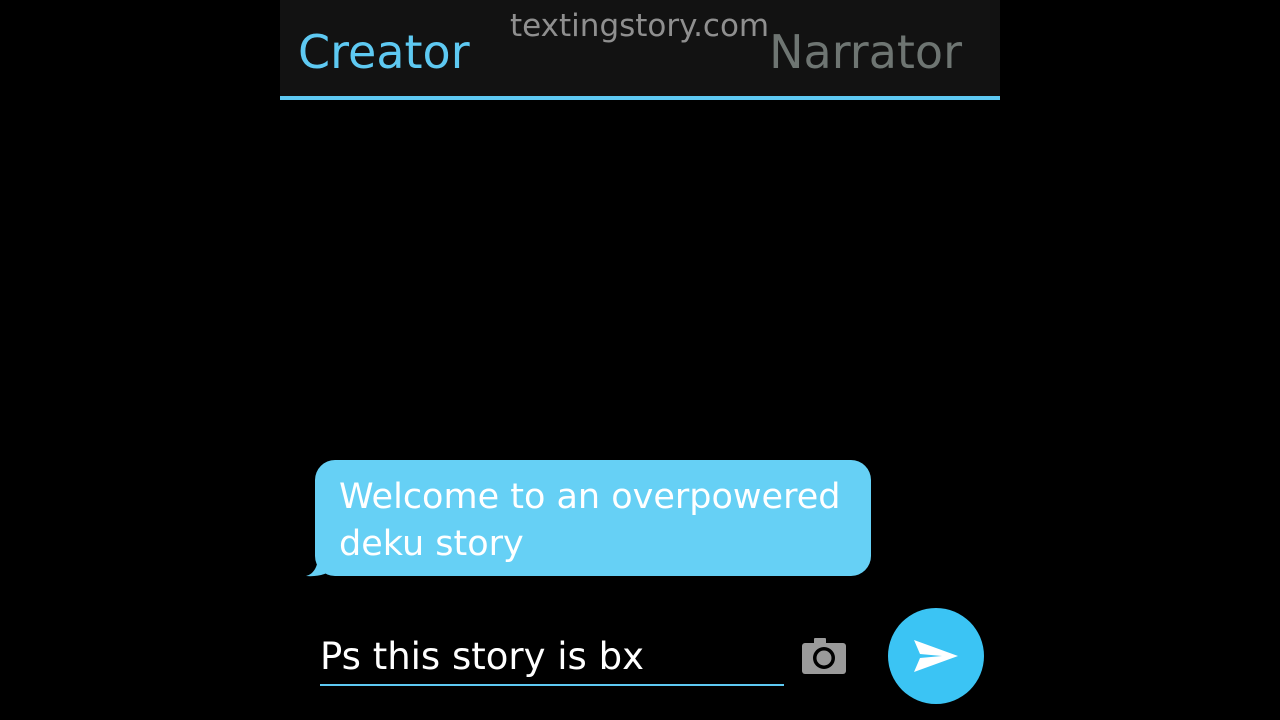  I want to click on send-button, so click(936, 656).